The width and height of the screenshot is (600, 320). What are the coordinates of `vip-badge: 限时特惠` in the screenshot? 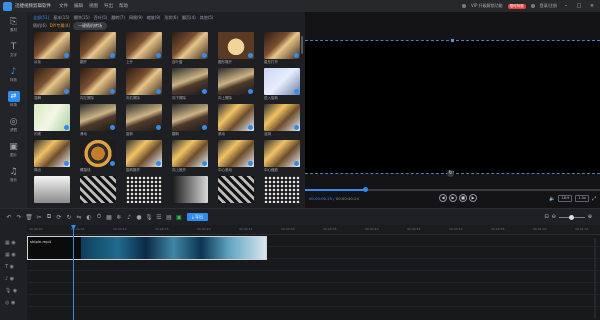 It's located at (516, 6).